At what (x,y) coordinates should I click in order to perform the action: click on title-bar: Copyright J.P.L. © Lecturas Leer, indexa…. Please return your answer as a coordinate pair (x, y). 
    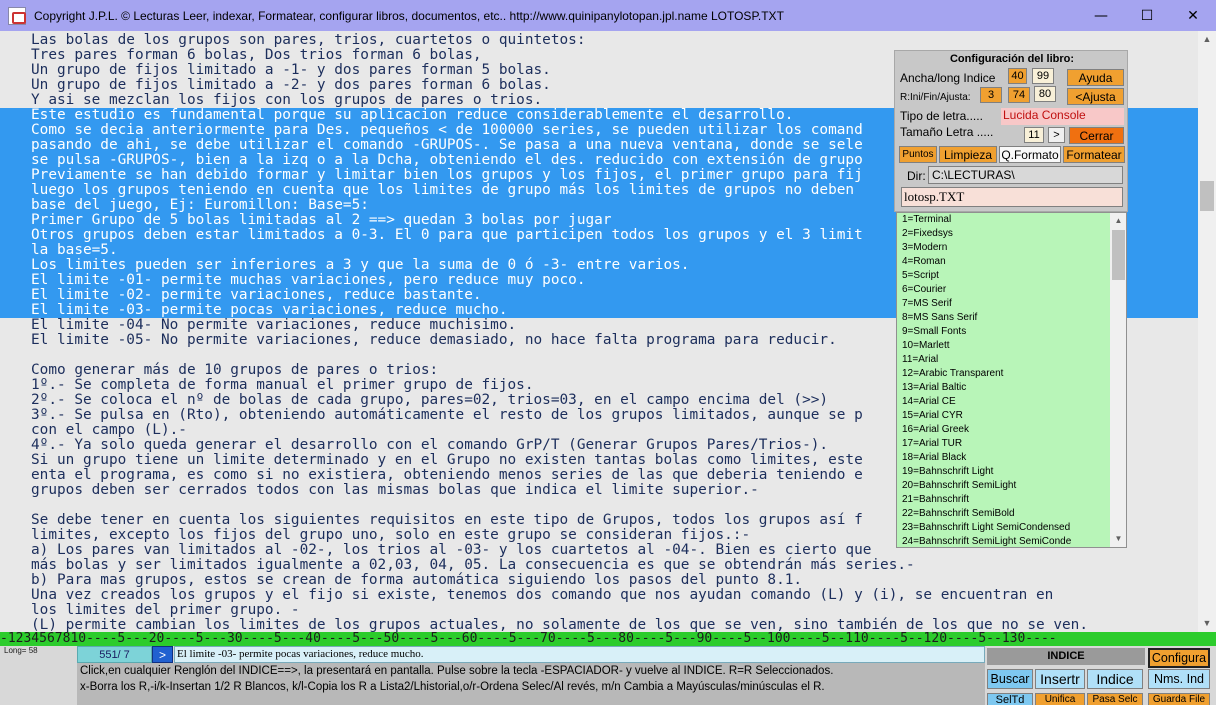
    Looking at the image, I should click on (608, 15).